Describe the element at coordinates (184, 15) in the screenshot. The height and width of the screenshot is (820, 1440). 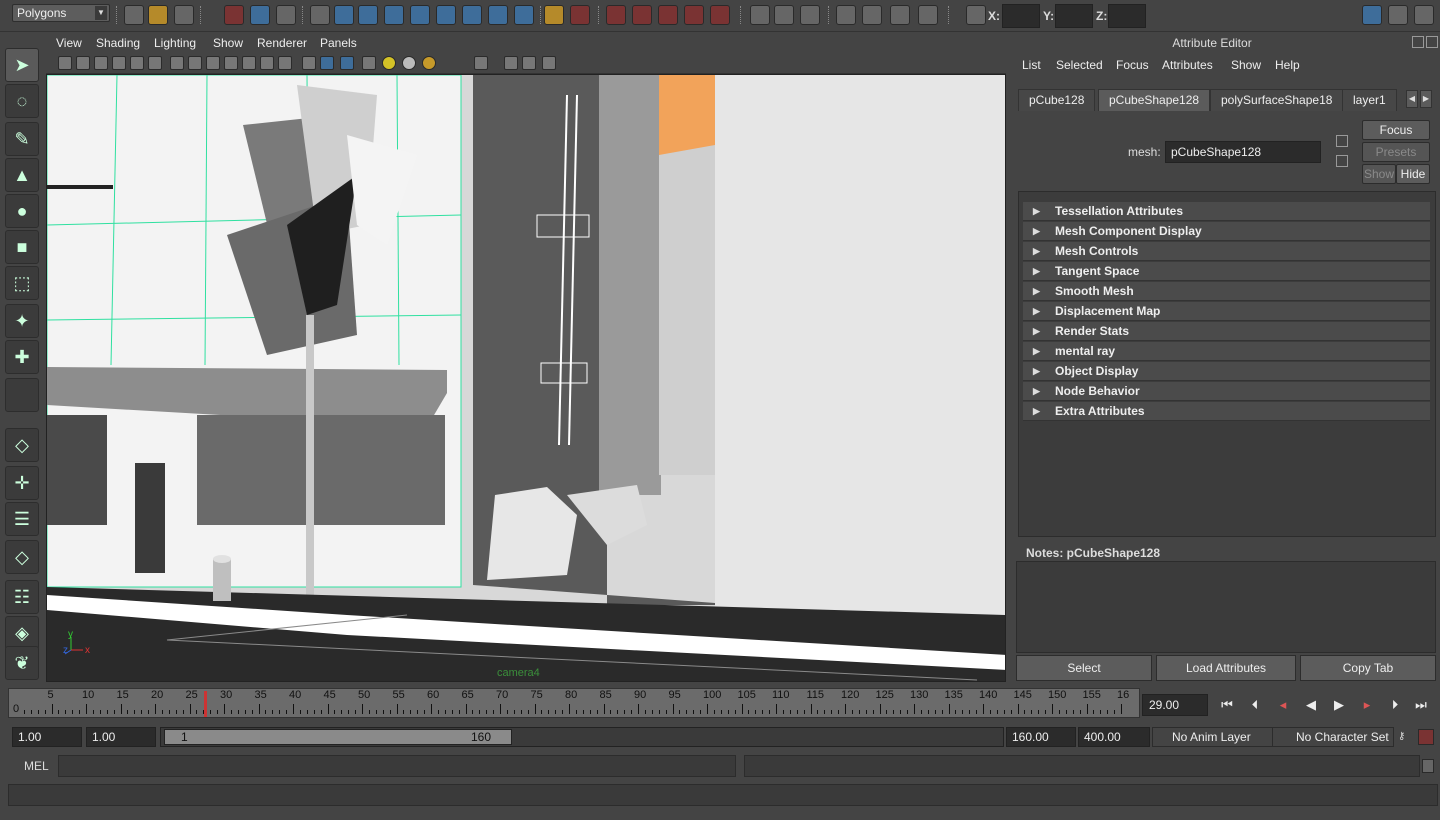
I see `save-scene-icon` at that location.